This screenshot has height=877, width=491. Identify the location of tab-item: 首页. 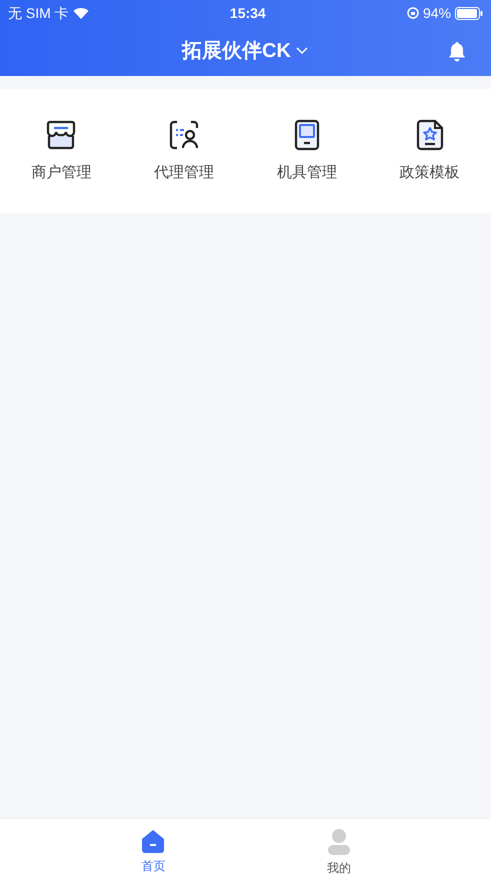
(153, 853).